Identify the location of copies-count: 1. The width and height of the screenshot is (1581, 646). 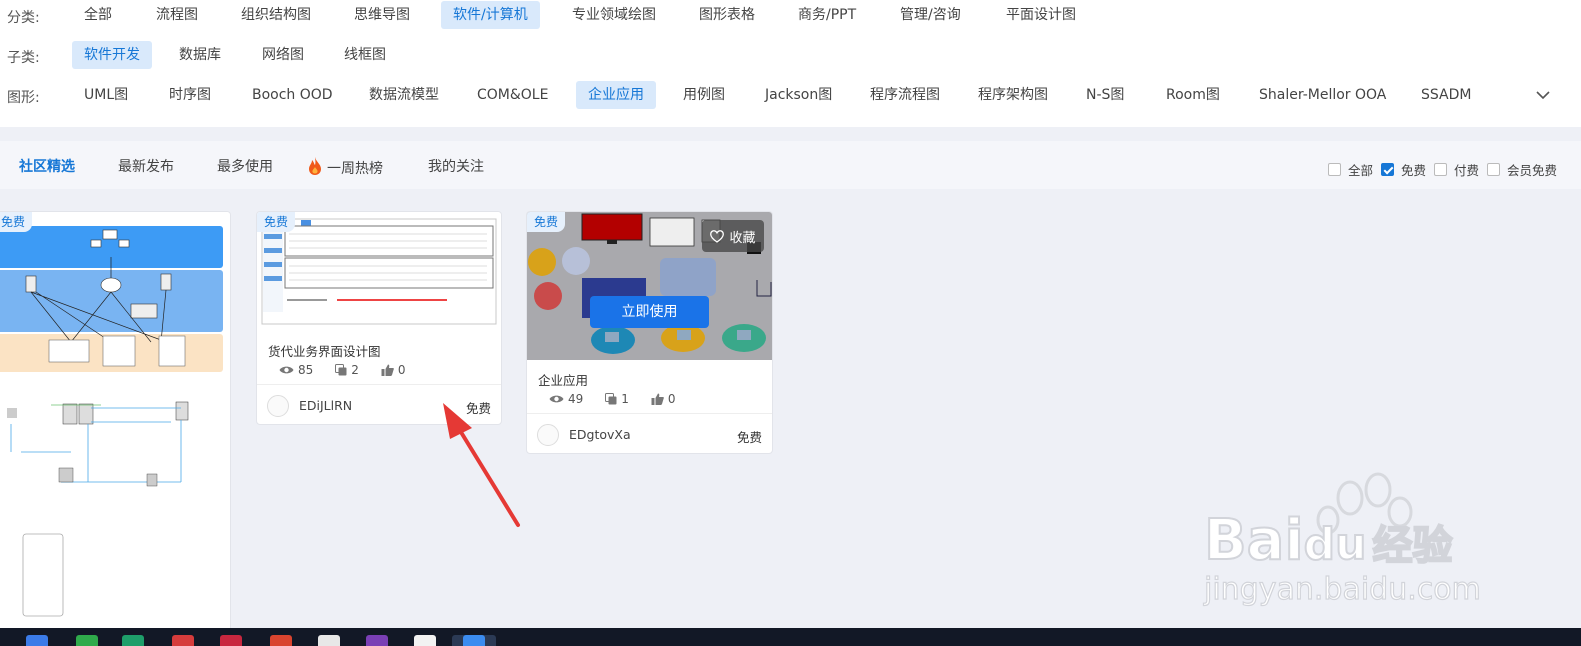
(625, 399).